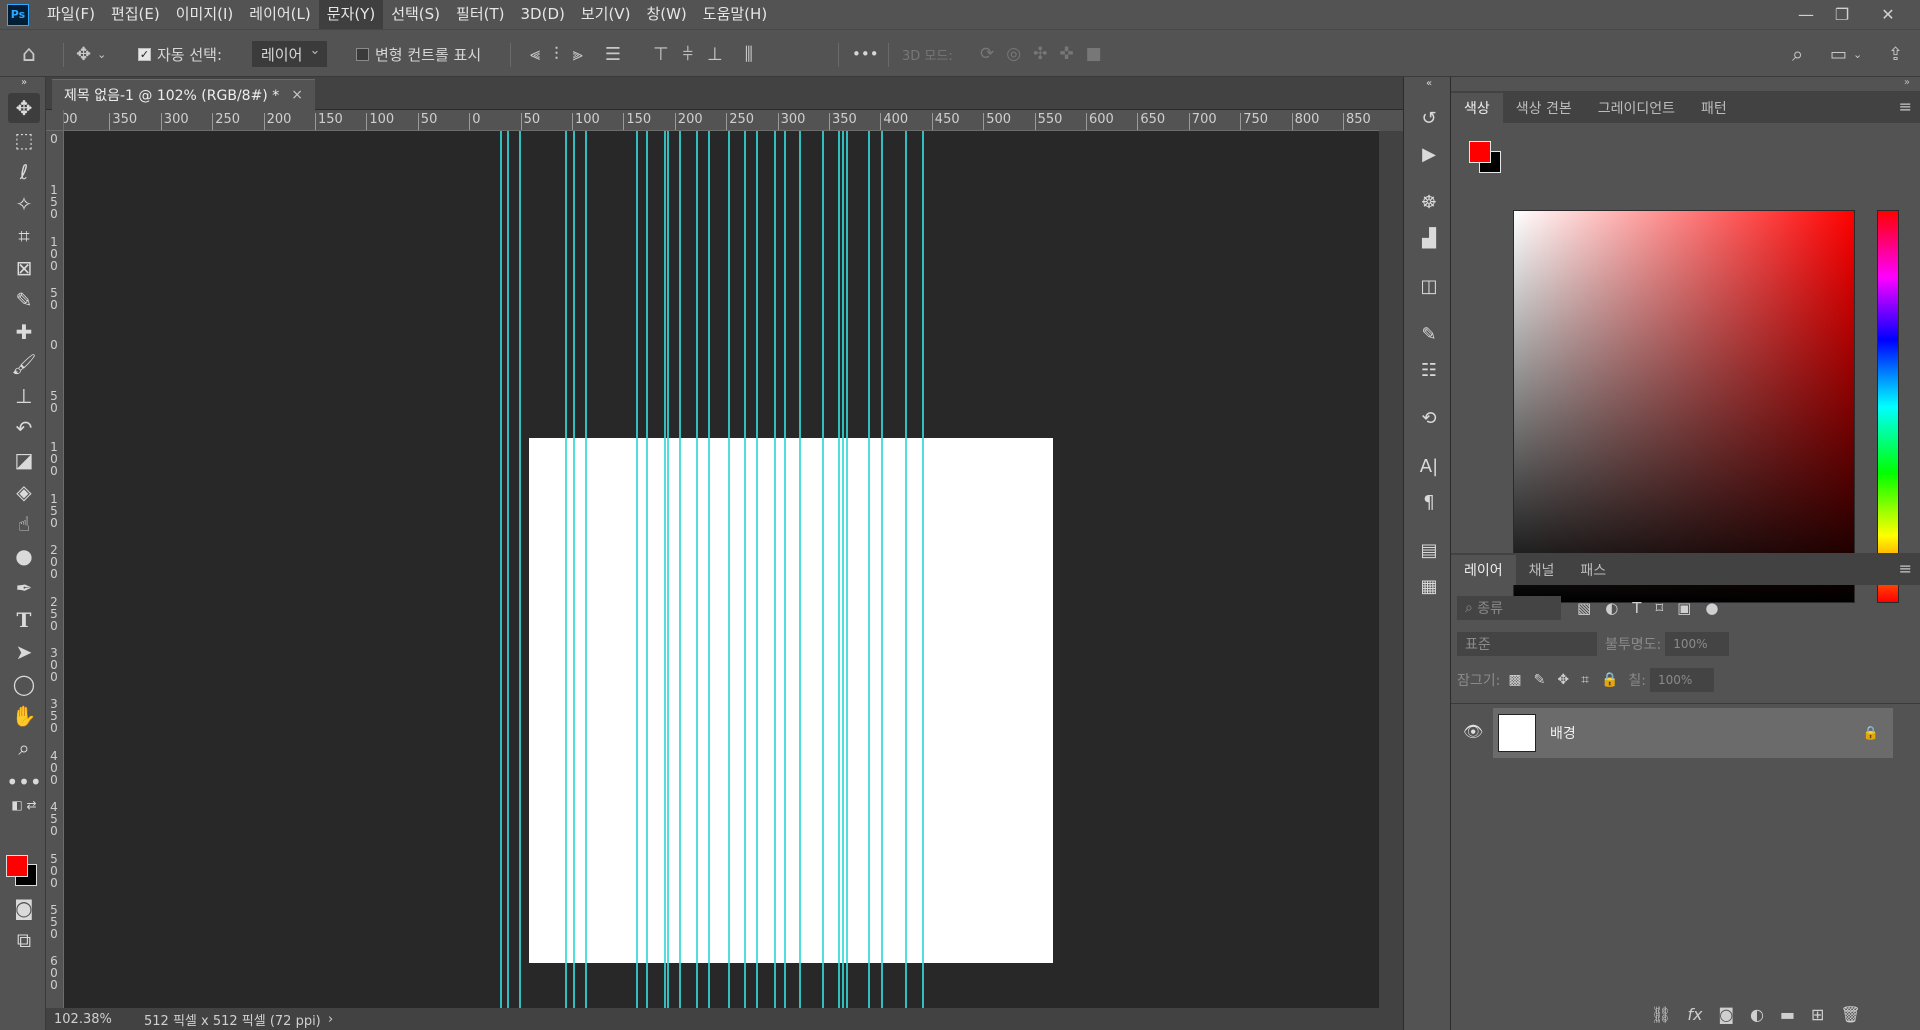  Describe the element at coordinates (791, 700) in the screenshot. I see `document-canvas` at that location.